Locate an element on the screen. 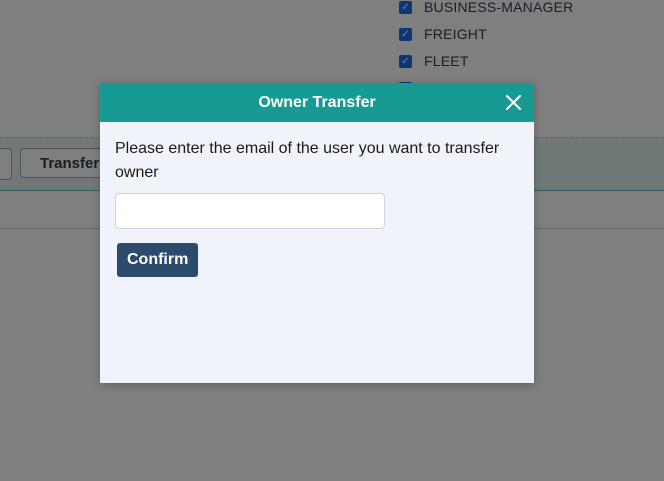 This screenshot has width=664, height=481. dialog-title: Owner Transfer is located at coordinates (317, 102).